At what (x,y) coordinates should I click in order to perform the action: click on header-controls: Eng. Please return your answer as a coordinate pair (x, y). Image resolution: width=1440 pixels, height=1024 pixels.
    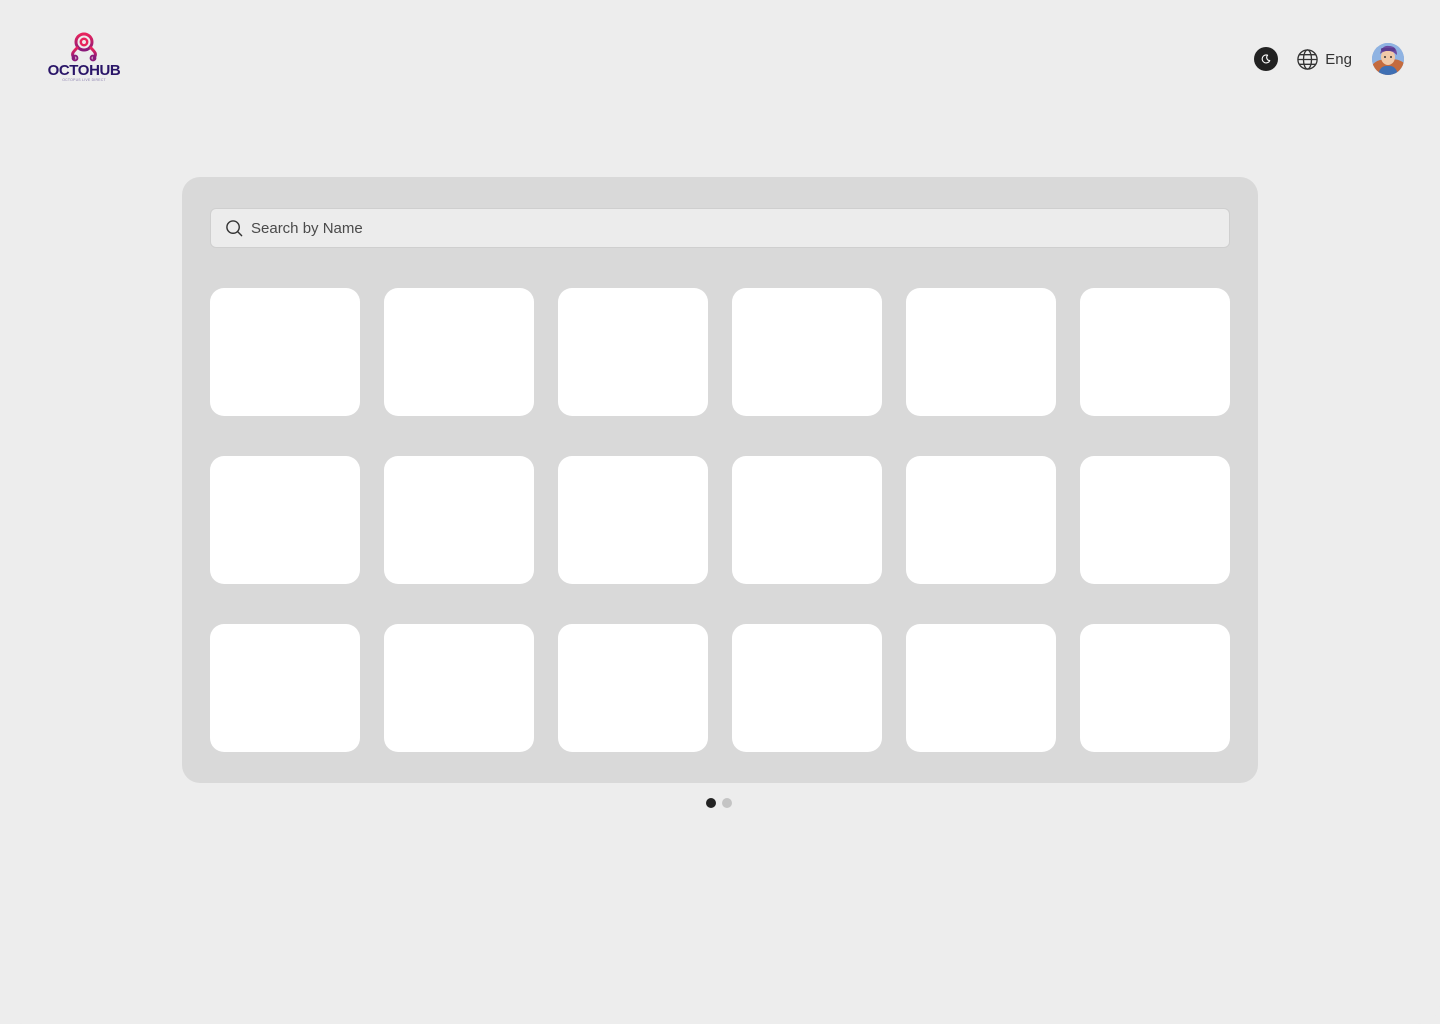
    Looking at the image, I should click on (1329, 59).